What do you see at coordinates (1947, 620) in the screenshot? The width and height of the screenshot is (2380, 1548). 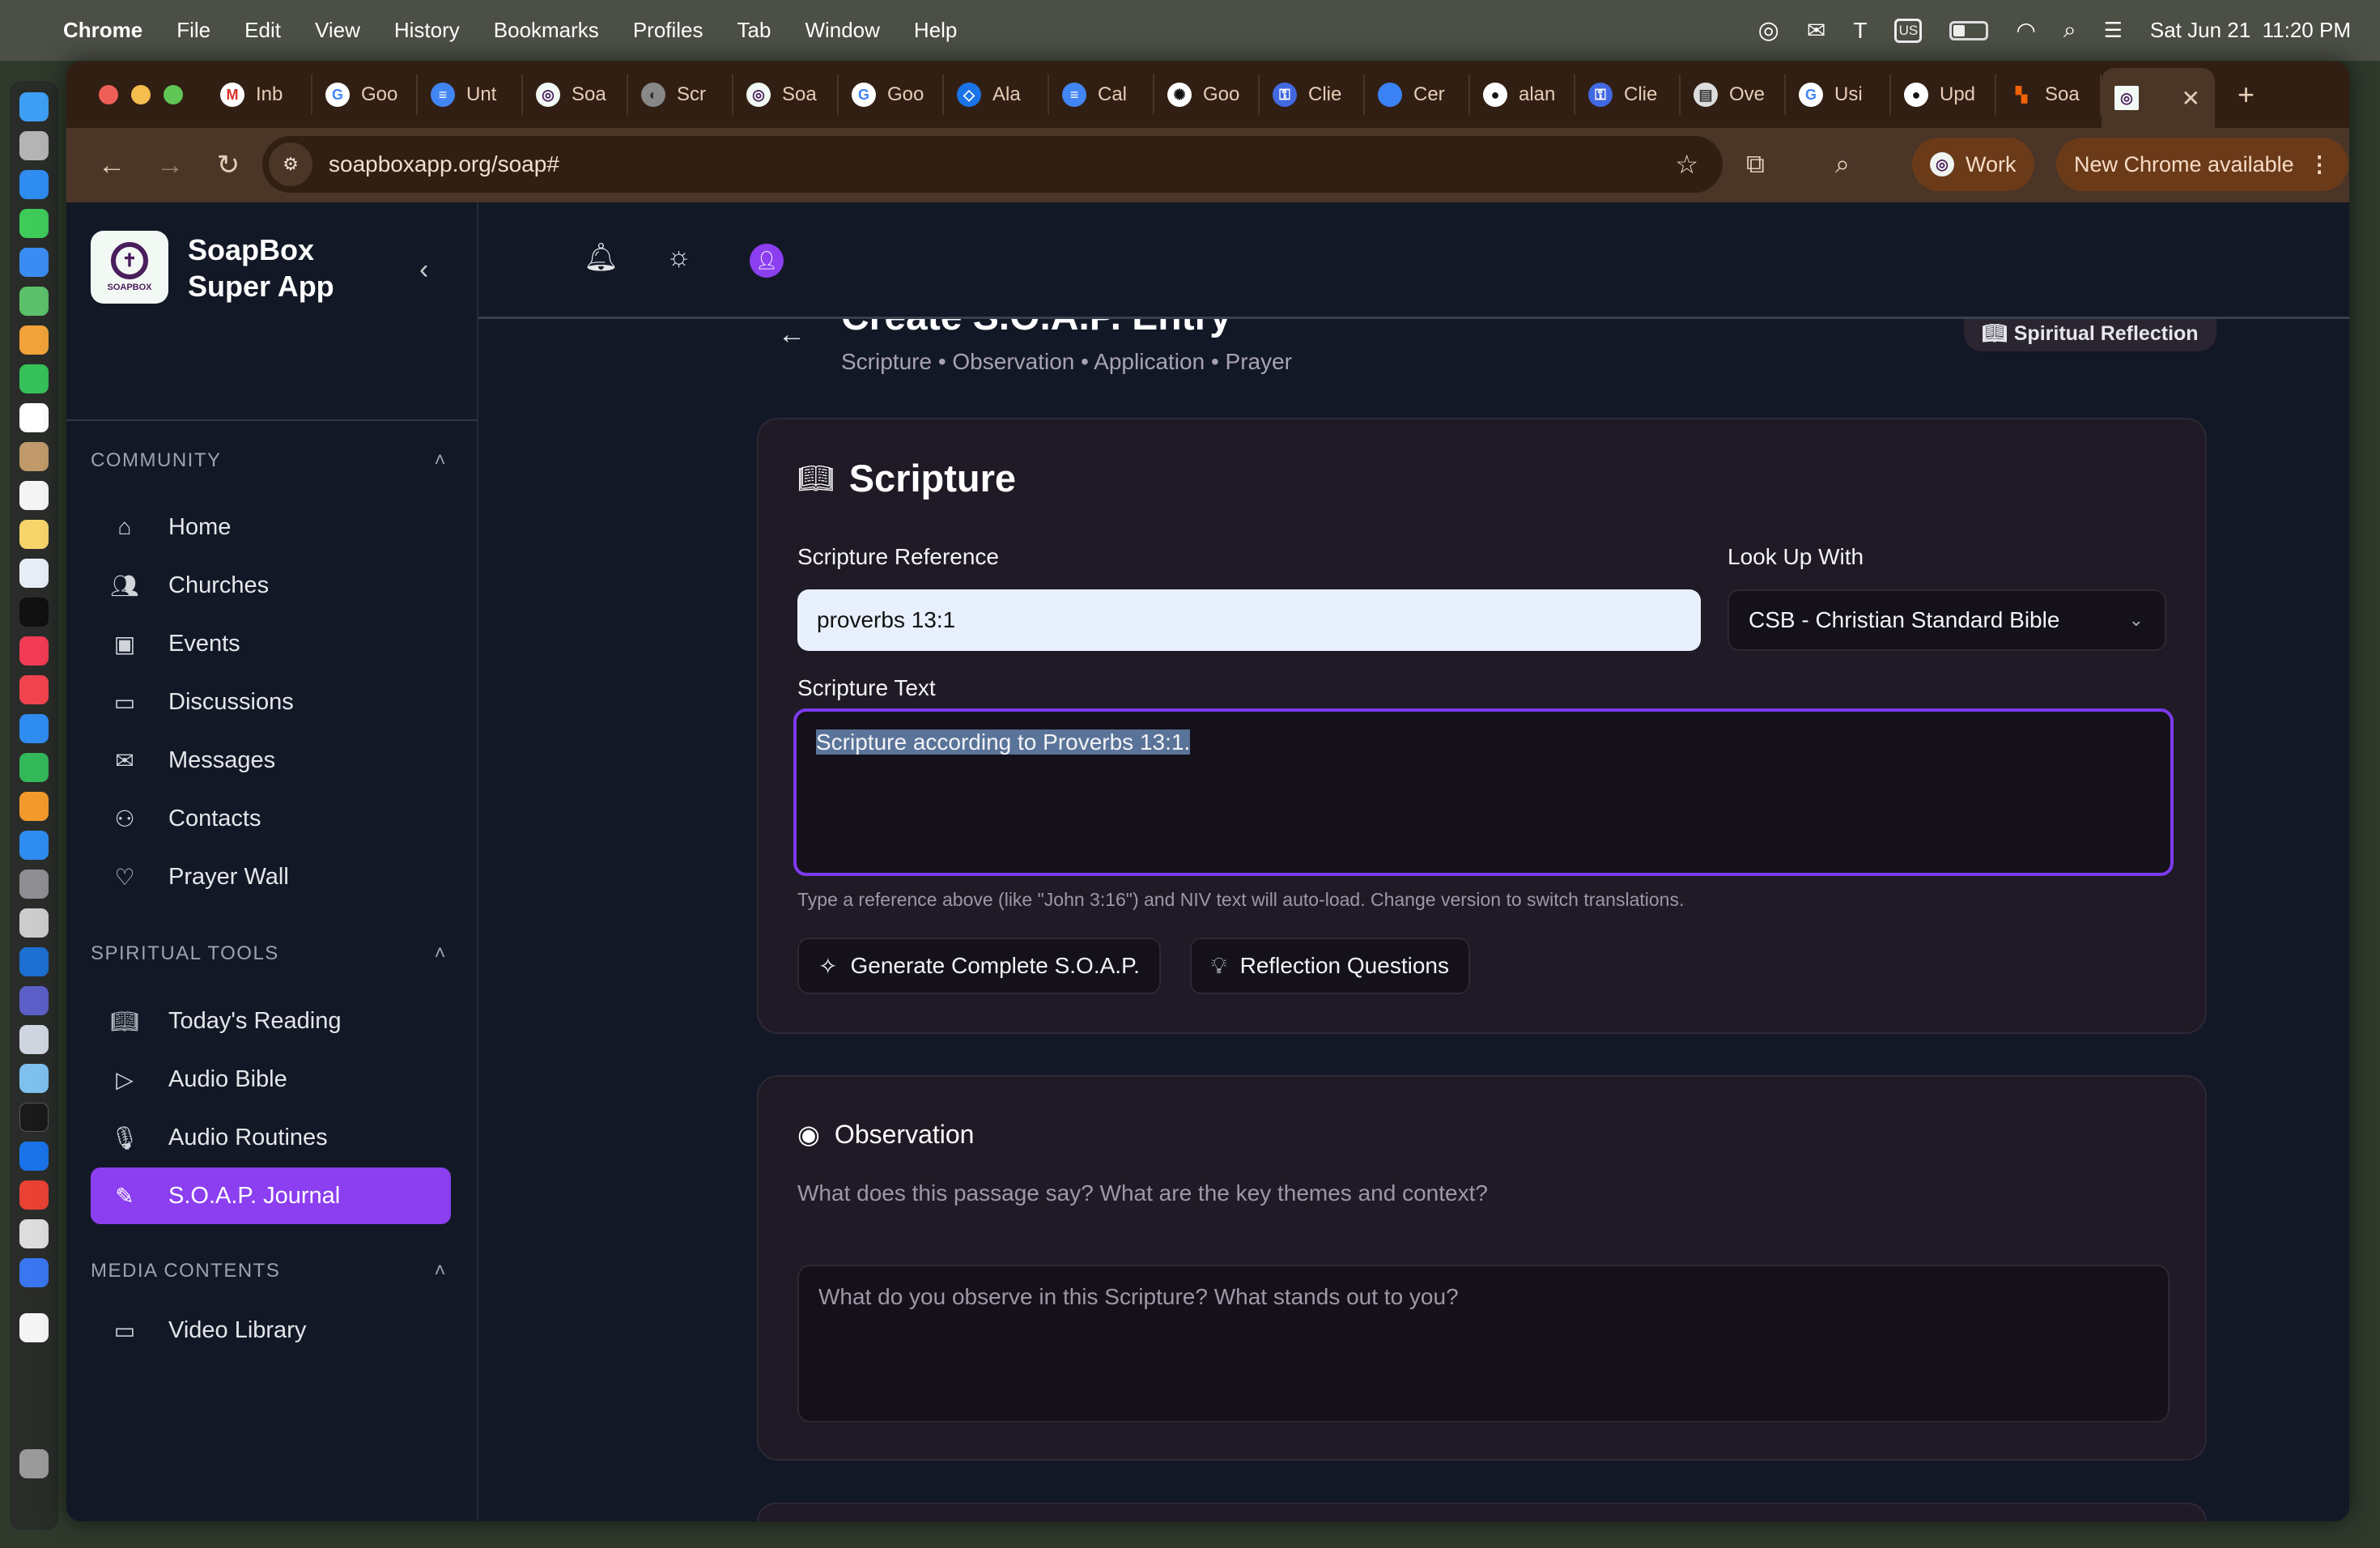 I see `bible-version-select: CSB - Christian Standard Bible ⌄` at bounding box center [1947, 620].